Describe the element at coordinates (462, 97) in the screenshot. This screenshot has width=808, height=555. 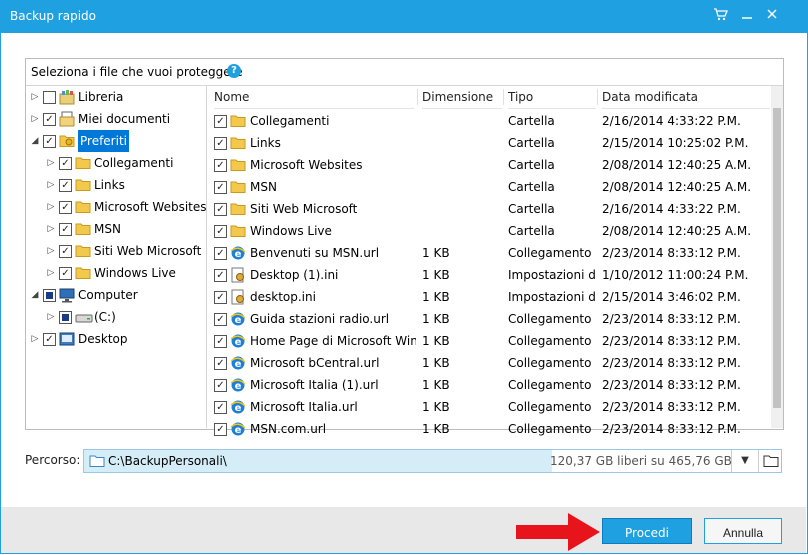
I see `column-header-size: Dimensione` at that location.